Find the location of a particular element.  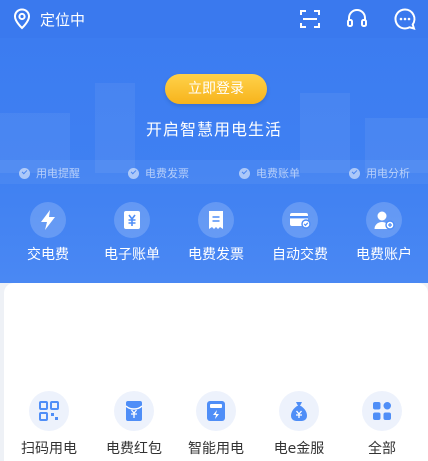

service-scan-electricity: 扫码用电 is located at coordinates (49, 424).